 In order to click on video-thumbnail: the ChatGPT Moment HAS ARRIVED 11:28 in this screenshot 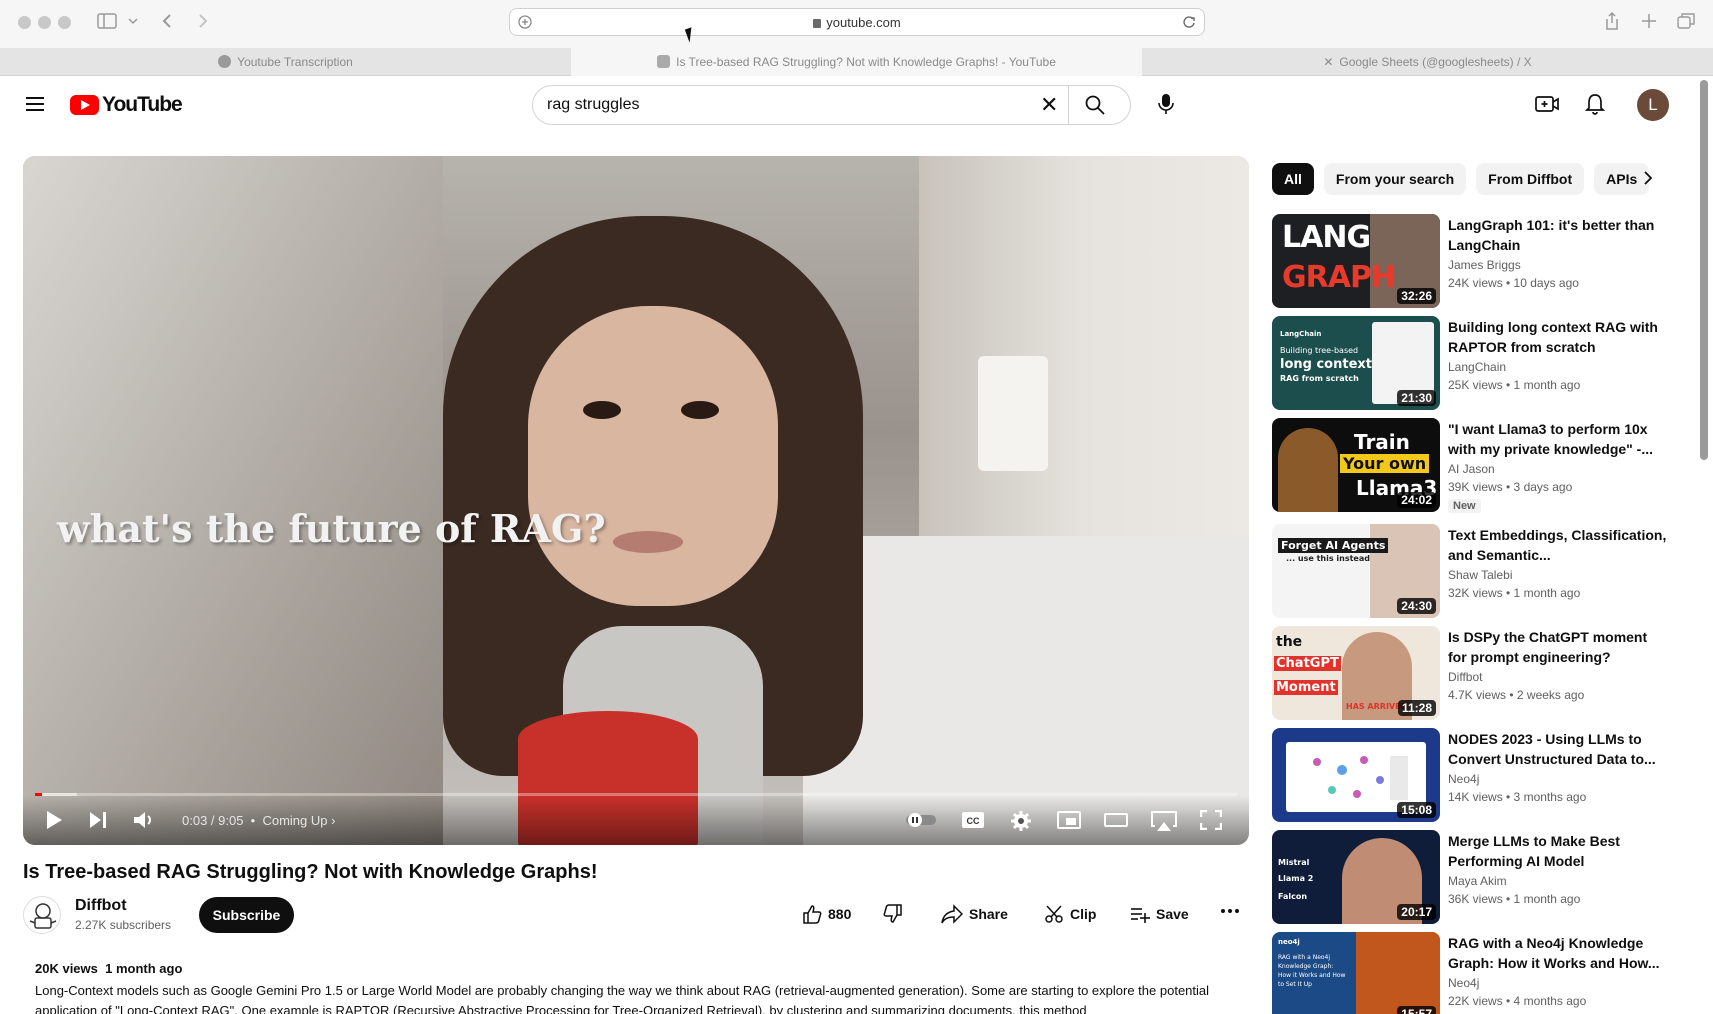, I will do `click(1356, 673)`.